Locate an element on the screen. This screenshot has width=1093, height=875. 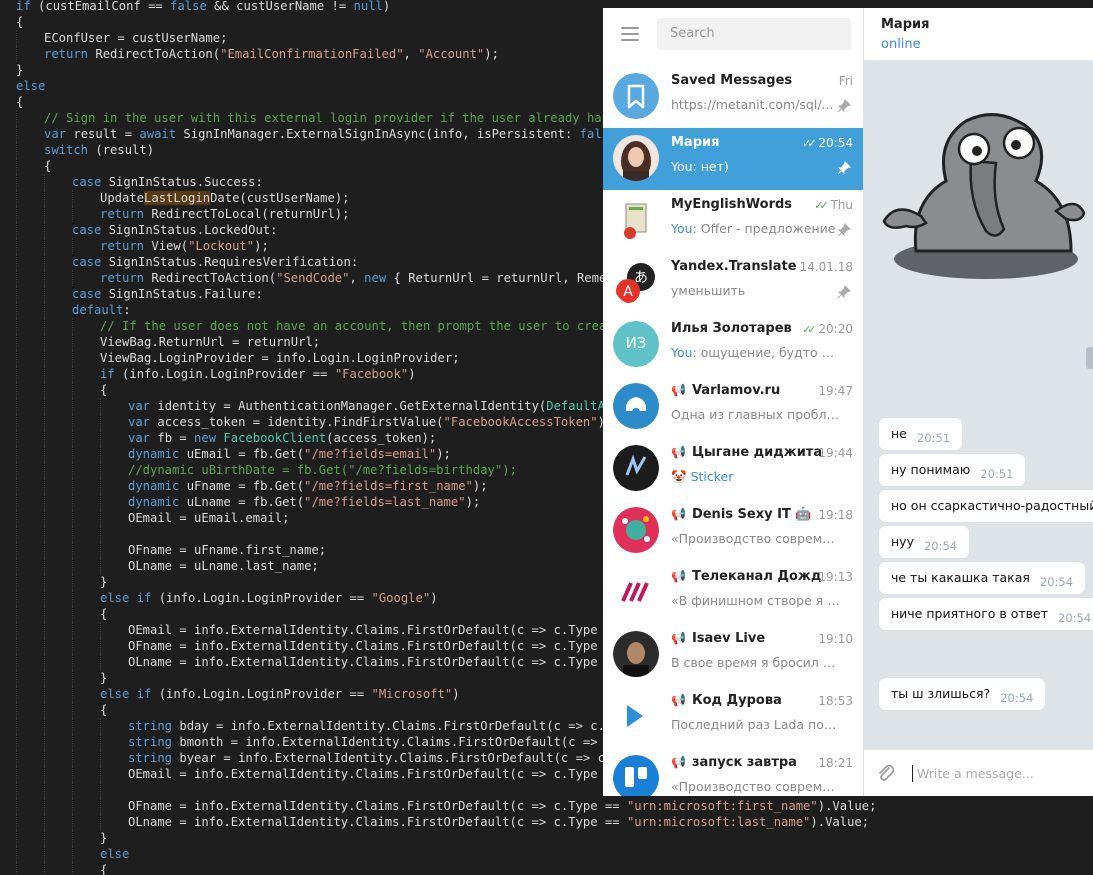
chat-name: Илья Золотарев is located at coordinates (746, 328).